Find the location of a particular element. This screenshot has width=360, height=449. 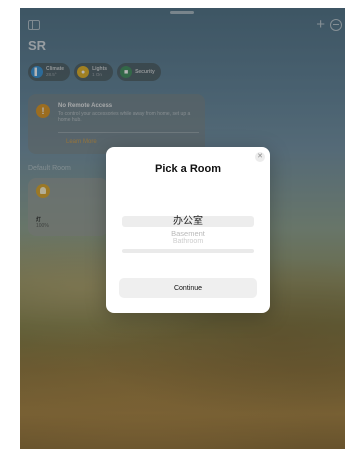

dialog-title: Pick a Room is located at coordinates (188, 169).